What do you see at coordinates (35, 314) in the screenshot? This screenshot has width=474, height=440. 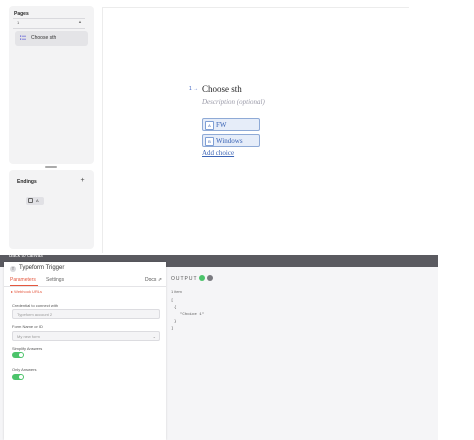 I see `credential-value: Typeform account 2` at bounding box center [35, 314].